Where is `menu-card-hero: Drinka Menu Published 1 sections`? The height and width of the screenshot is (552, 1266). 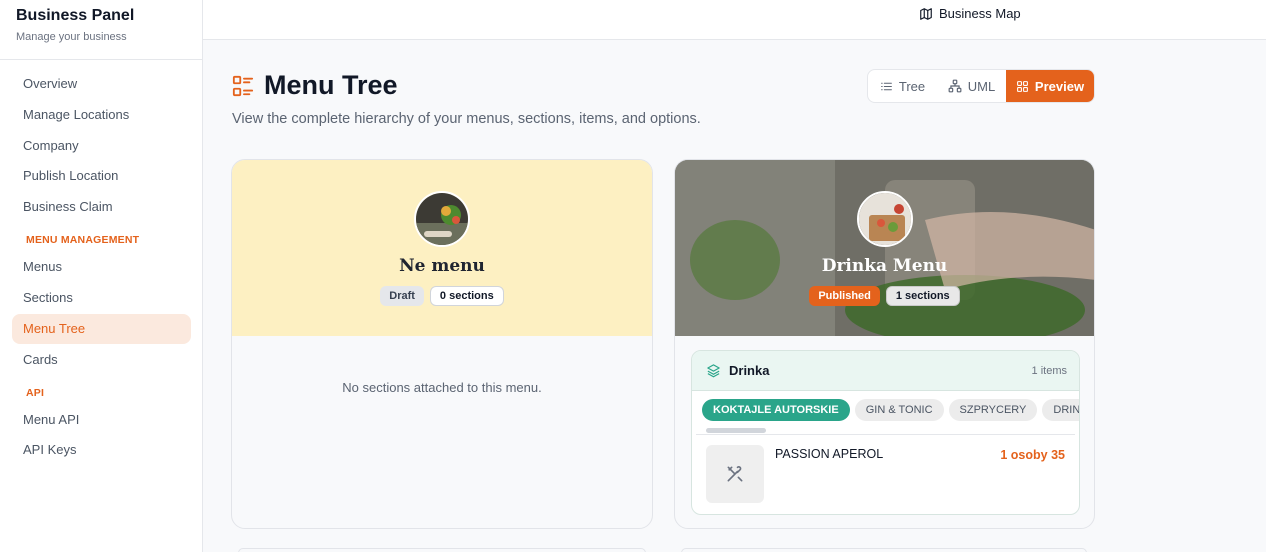 menu-card-hero: Drinka Menu Published 1 sections is located at coordinates (884, 248).